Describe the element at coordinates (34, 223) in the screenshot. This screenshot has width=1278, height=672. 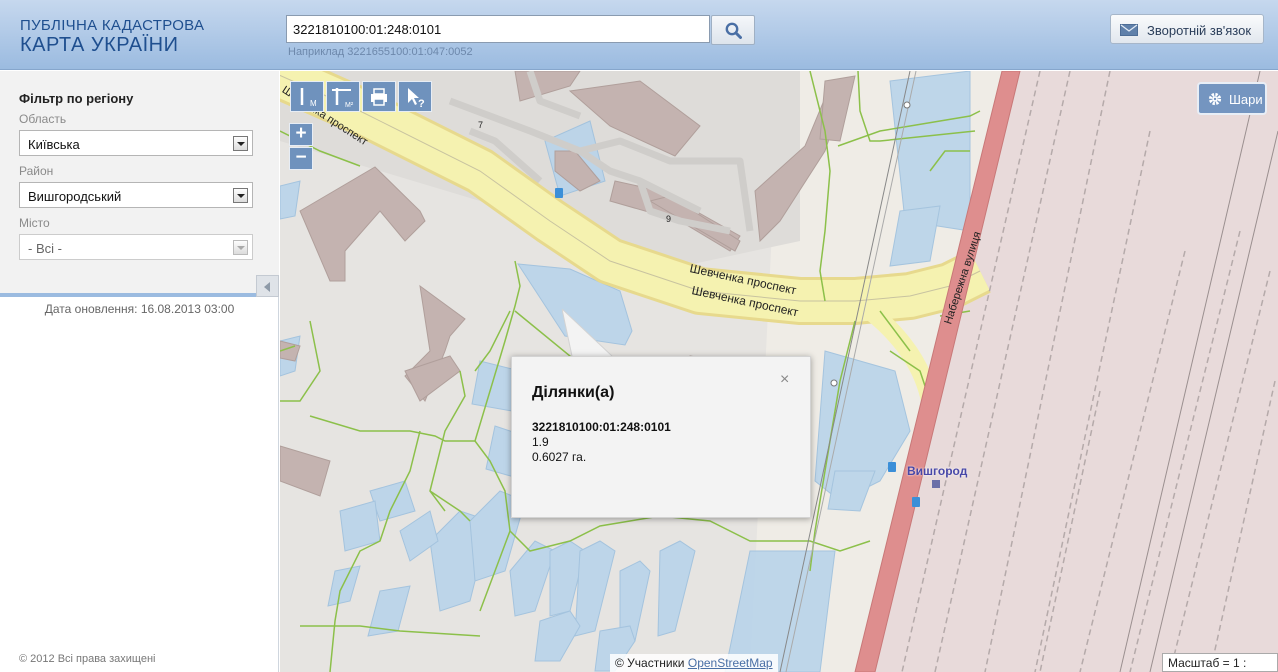
I see `city-label: Місто` at that location.